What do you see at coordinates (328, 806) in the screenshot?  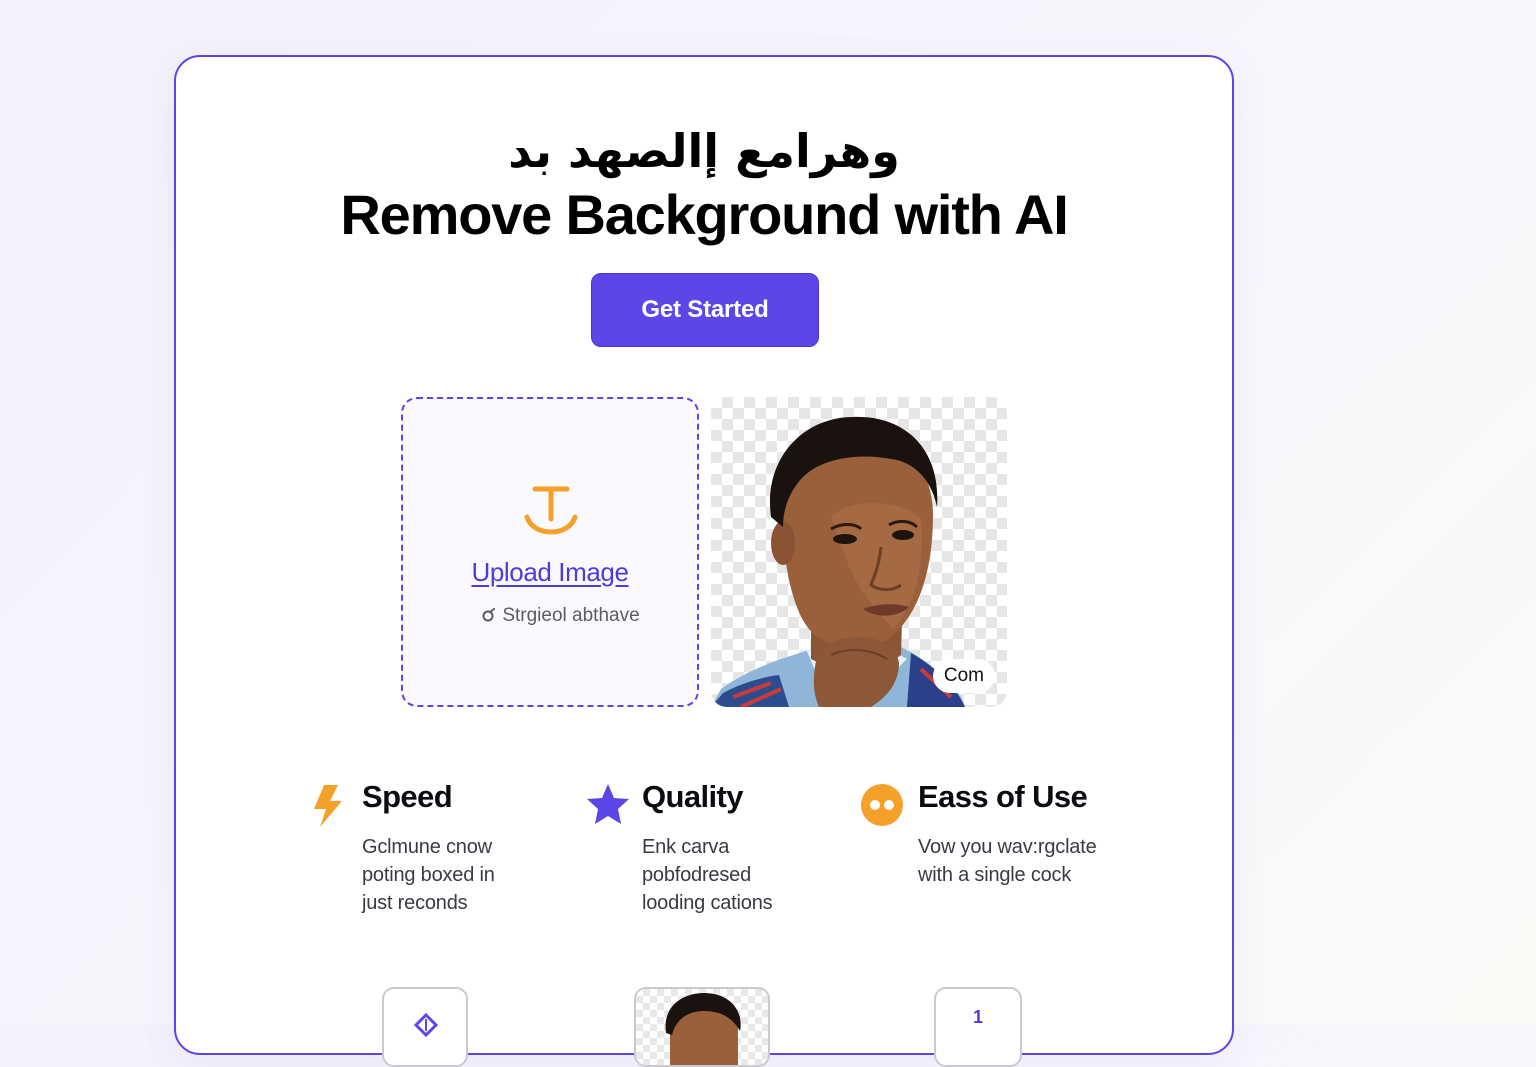 I see `lightning-icon` at bounding box center [328, 806].